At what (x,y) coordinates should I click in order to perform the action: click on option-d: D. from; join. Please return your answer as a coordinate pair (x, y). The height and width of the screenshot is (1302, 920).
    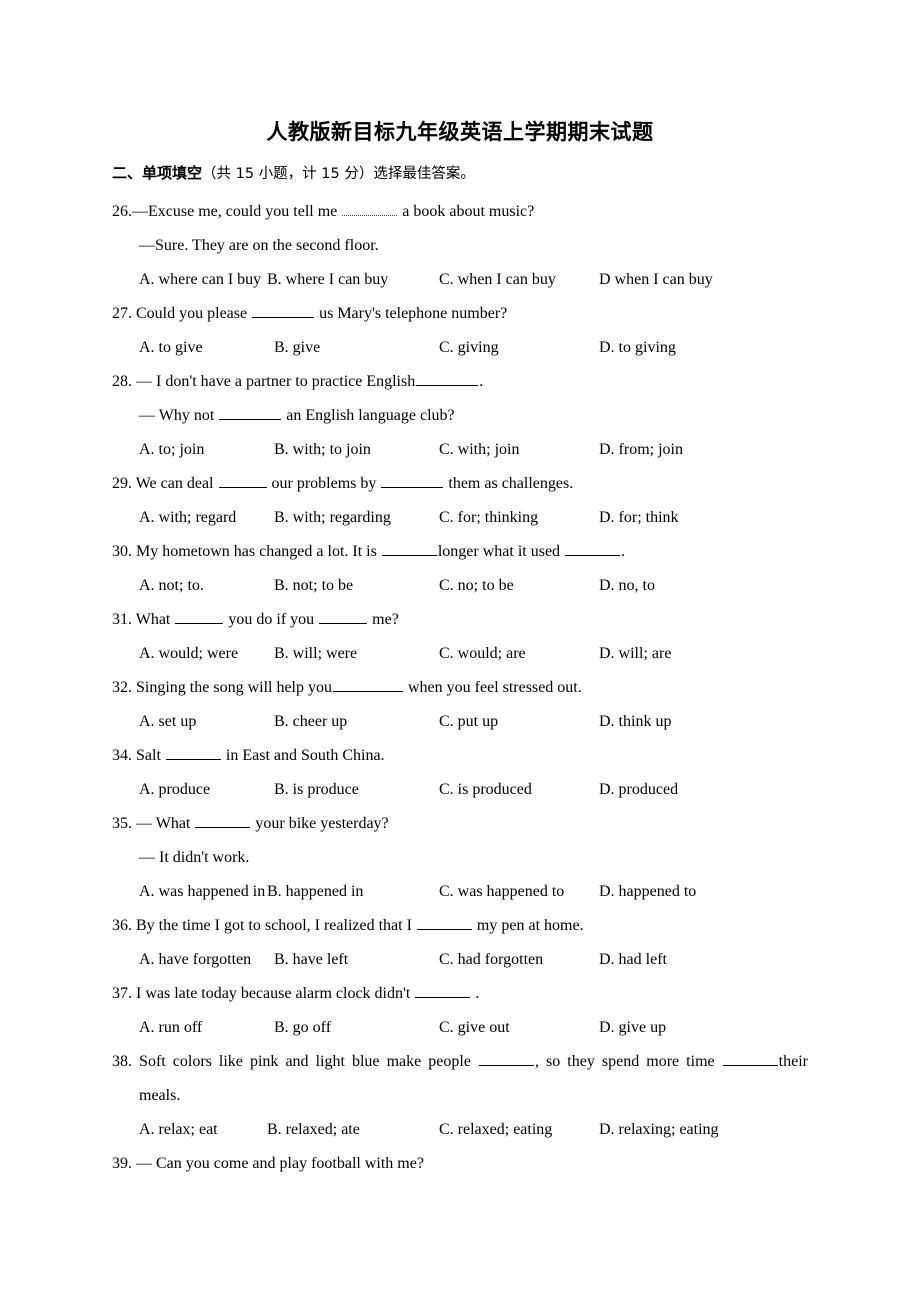
    Looking at the image, I should click on (641, 450).